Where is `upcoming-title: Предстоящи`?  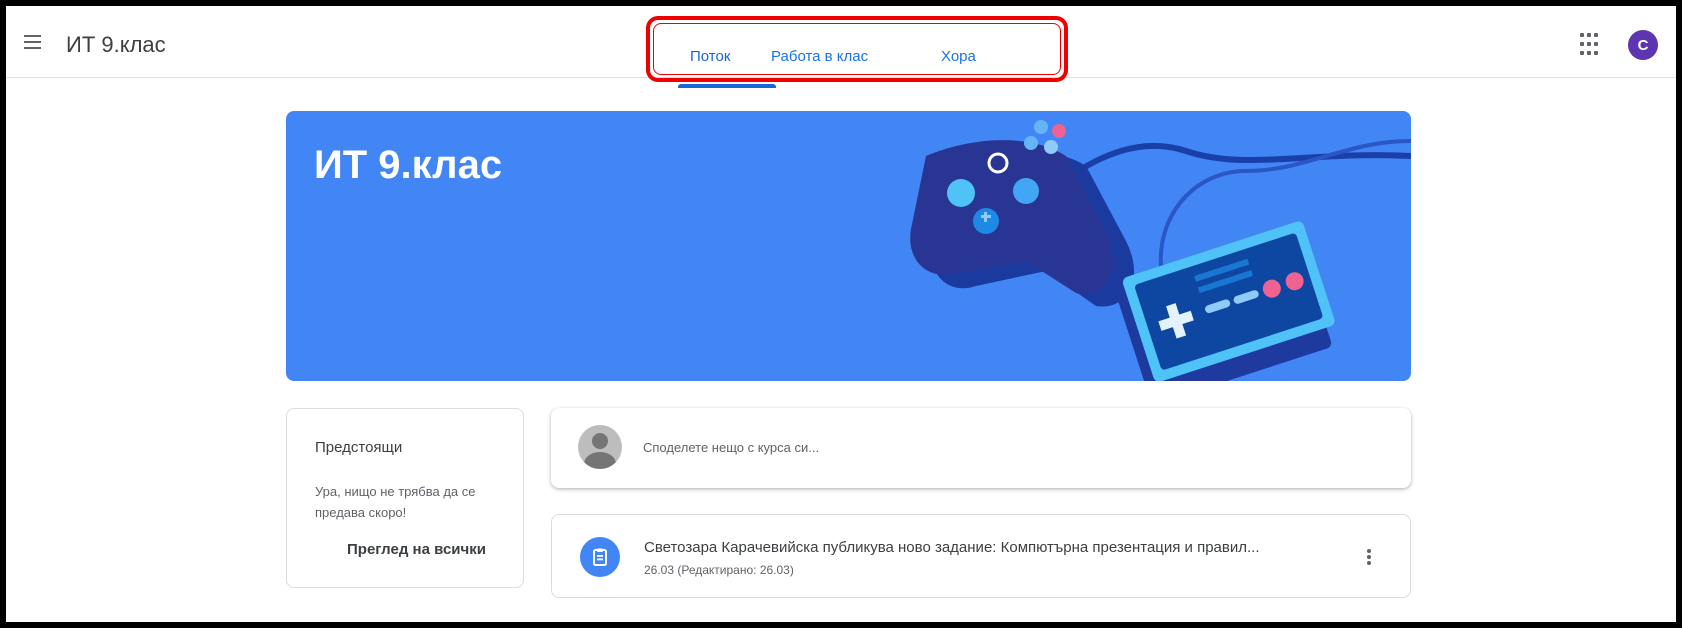 upcoming-title: Предстоящи is located at coordinates (359, 447).